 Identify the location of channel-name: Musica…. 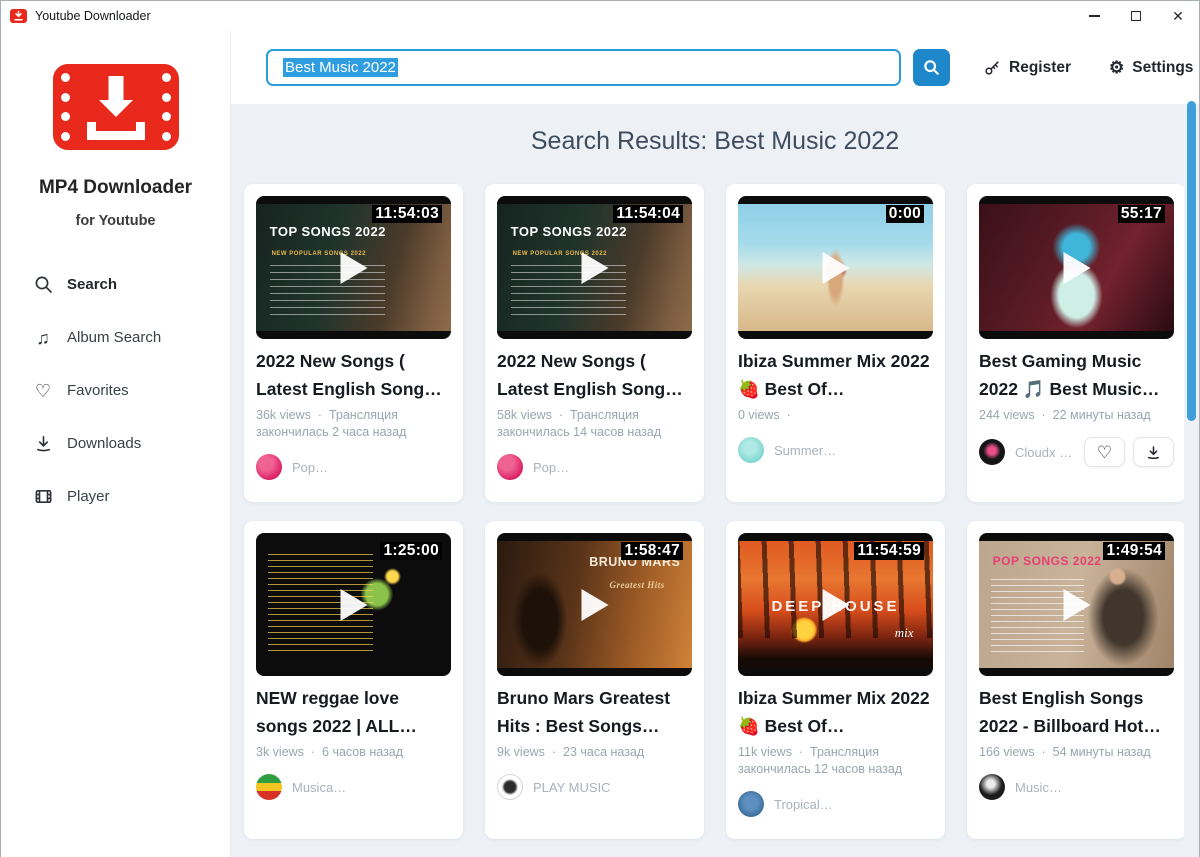
(319, 787).